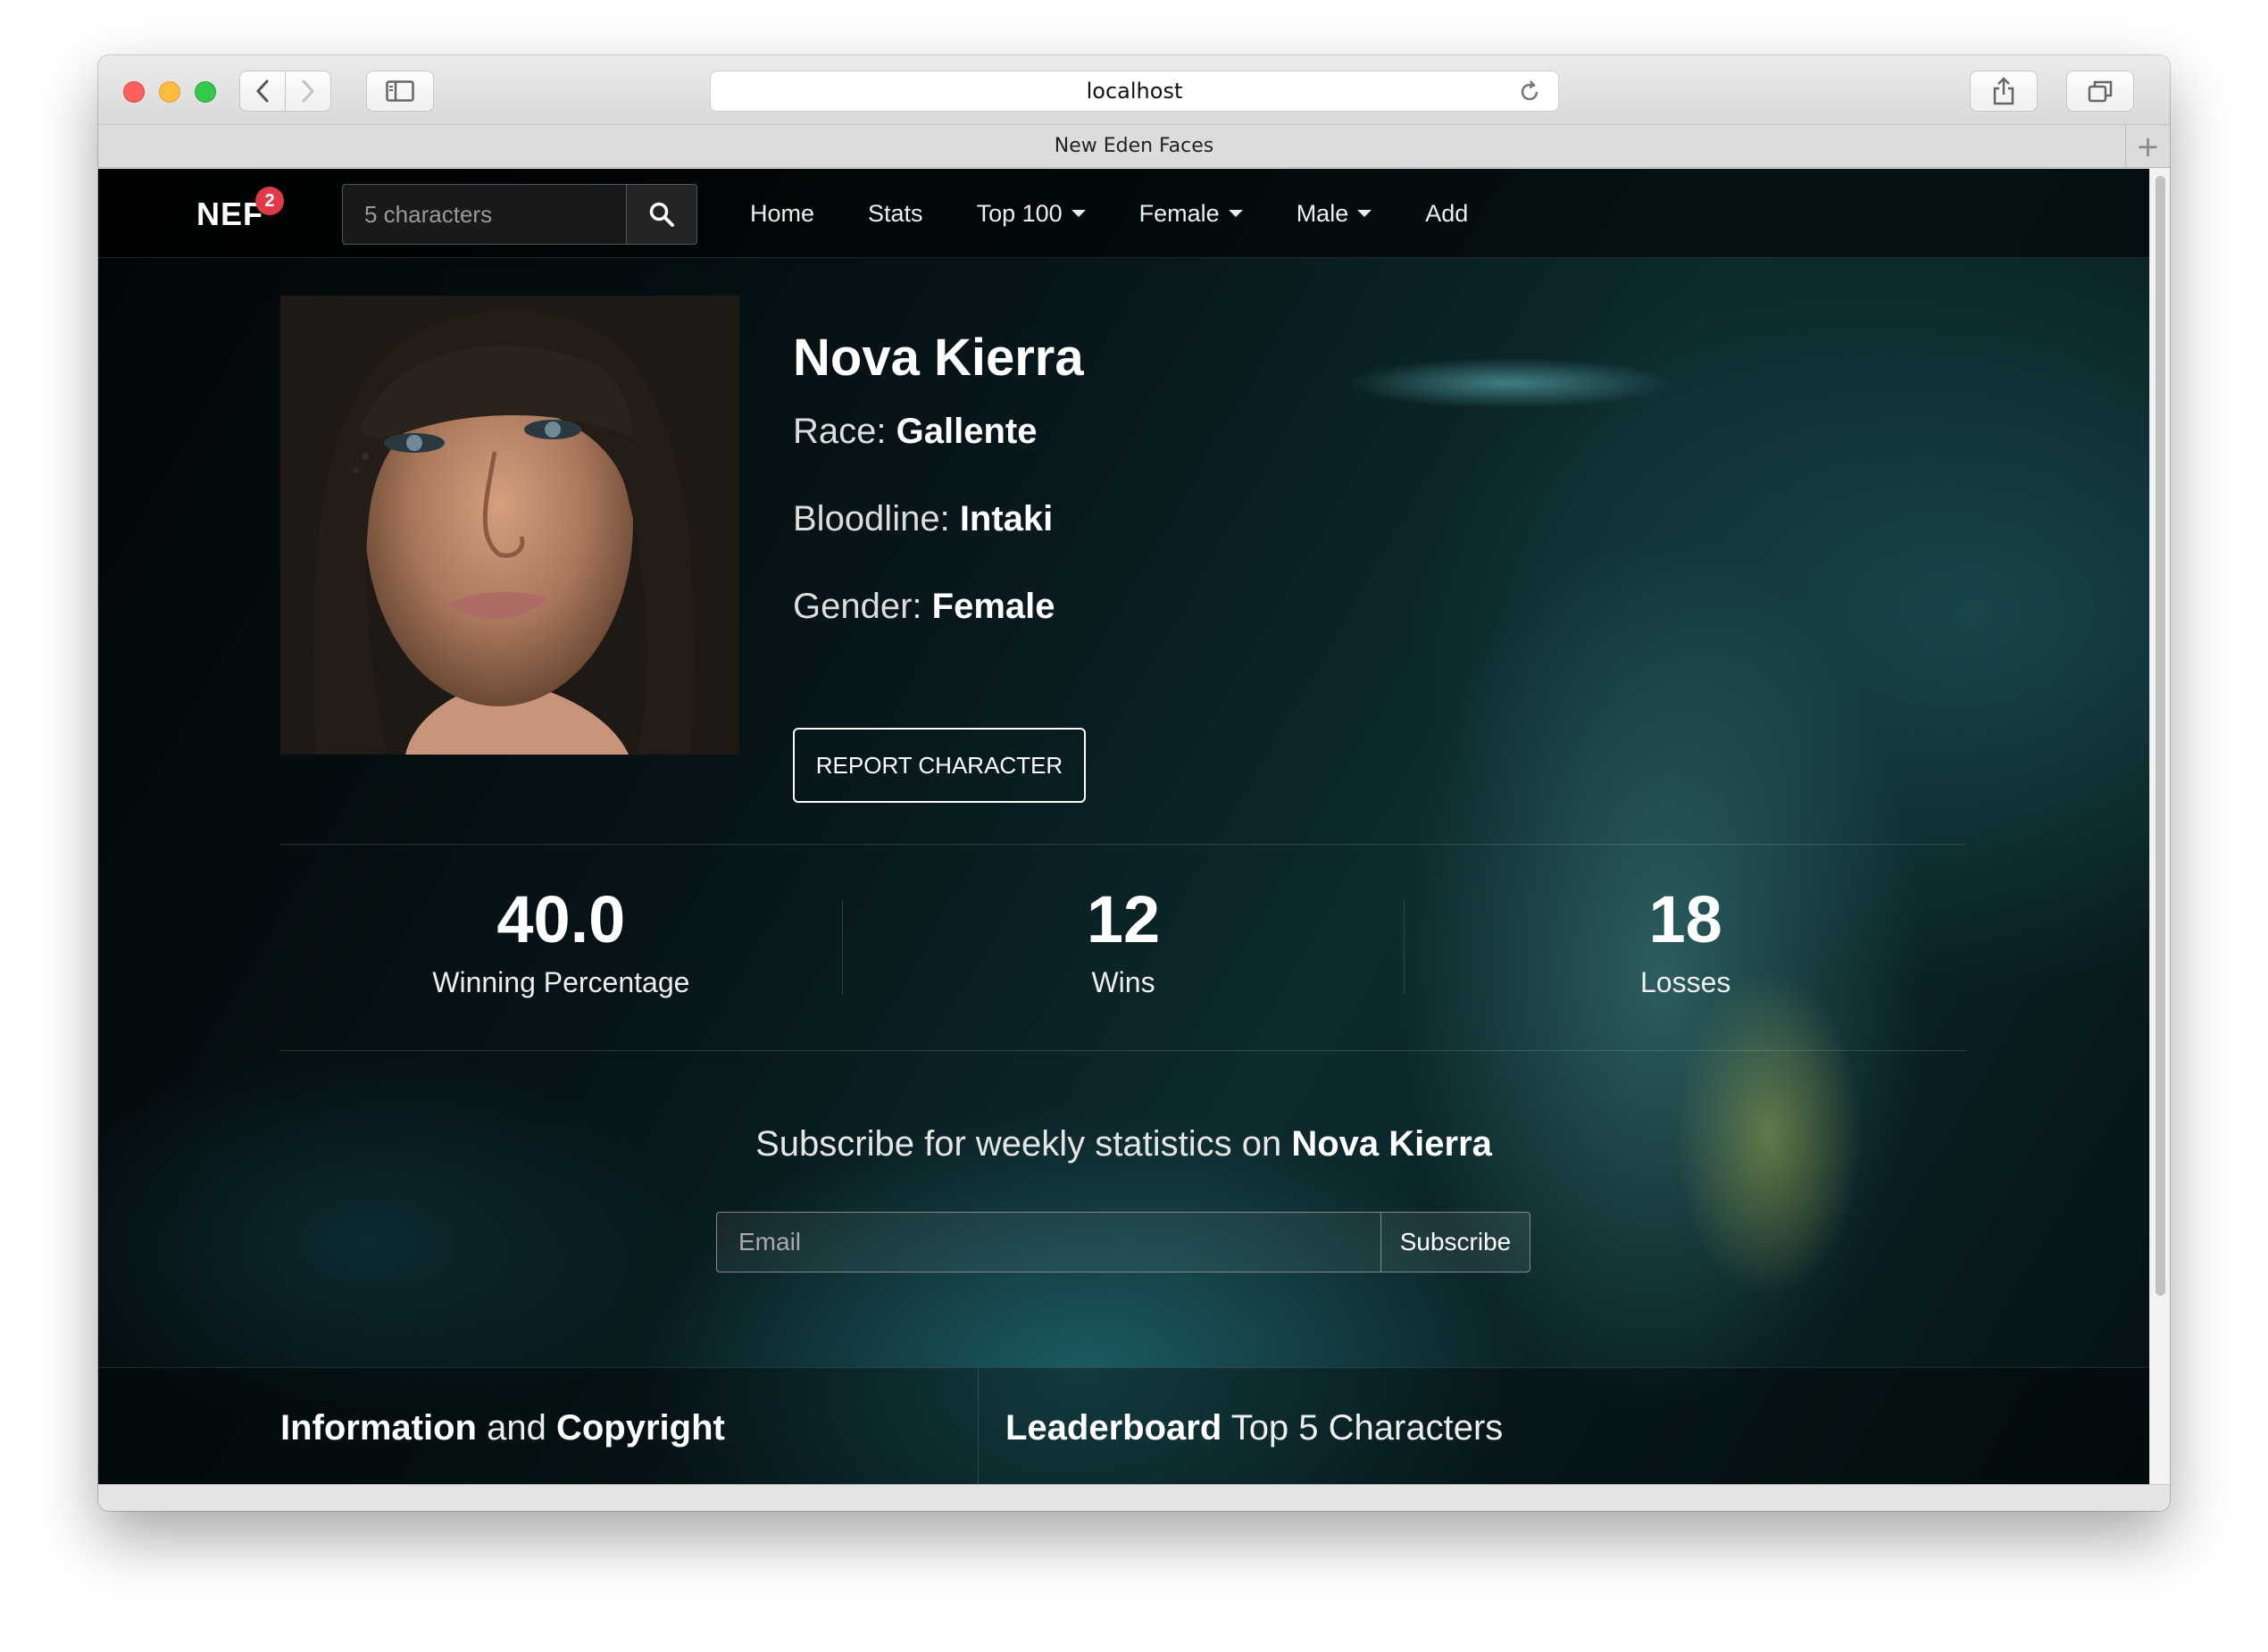 This screenshot has height=1652, width=2268. Describe the element at coordinates (2147, 146) in the screenshot. I see `plus-icon: +` at that location.